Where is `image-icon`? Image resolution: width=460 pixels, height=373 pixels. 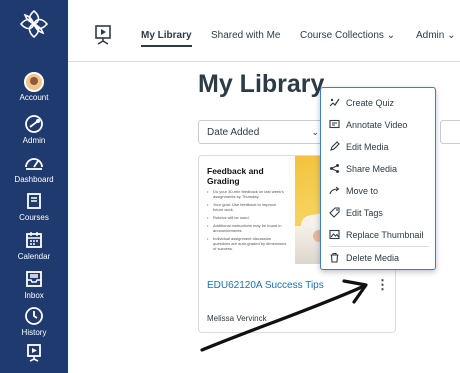 image-icon is located at coordinates (334, 234).